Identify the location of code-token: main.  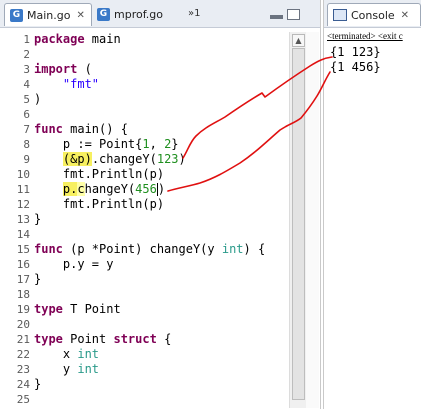
(102, 39).